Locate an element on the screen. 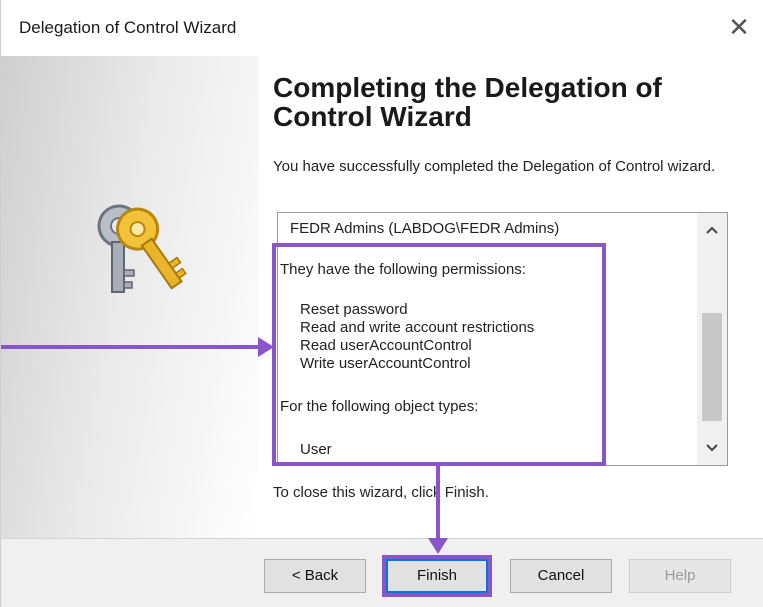  vertical-scrollbar is located at coordinates (712, 339).